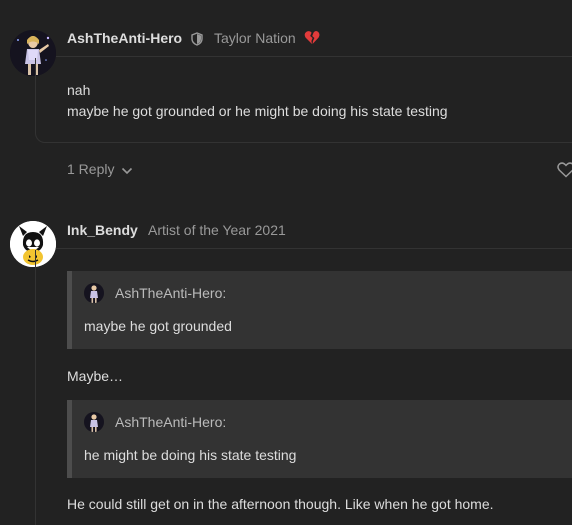  I want to click on chevron-down-icon, so click(127, 170).